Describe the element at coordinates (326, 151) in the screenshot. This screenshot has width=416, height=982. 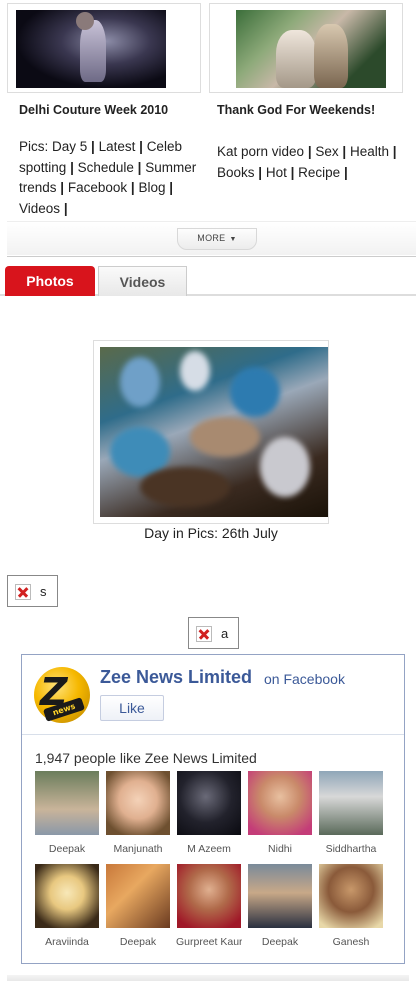
I see `feature-link: Sex` at that location.